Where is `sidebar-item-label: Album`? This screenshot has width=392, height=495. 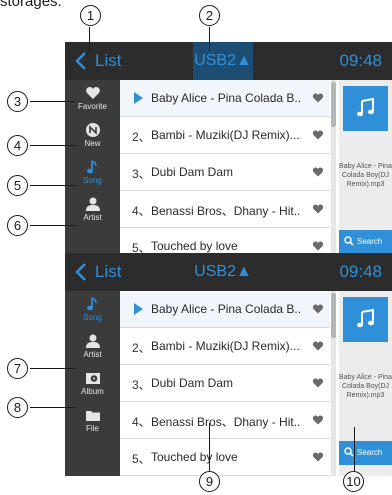
sidebar-item-label: Album is located at coordinates (92, 391).